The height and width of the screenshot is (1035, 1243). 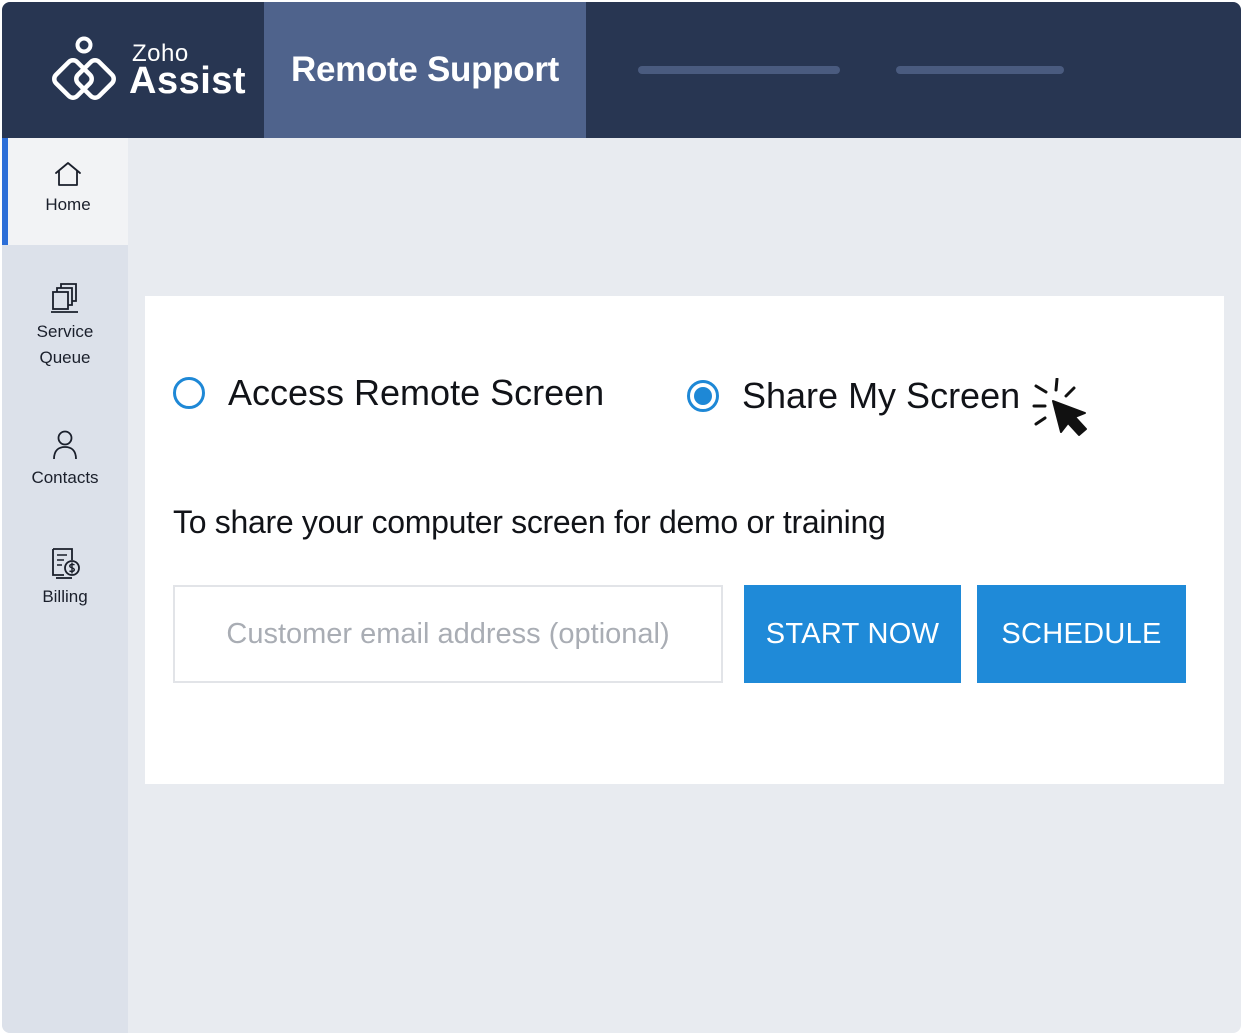 What do you see at coordinates (65, 596) in the screenshot?
I see `sidebar-item-label: Billing` at bounding box center [65, 596].